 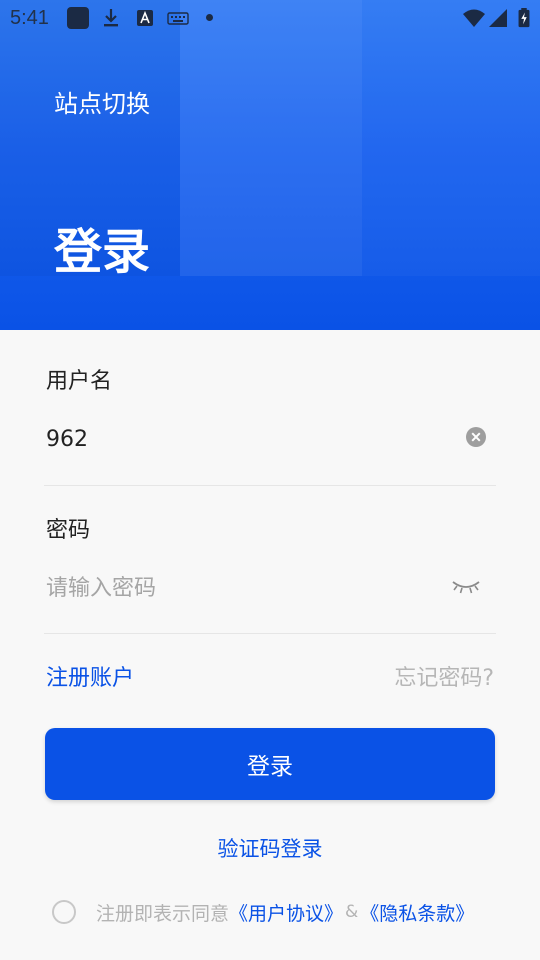 I want to click on status-bar: 5:41, so click(x=270, y=18).